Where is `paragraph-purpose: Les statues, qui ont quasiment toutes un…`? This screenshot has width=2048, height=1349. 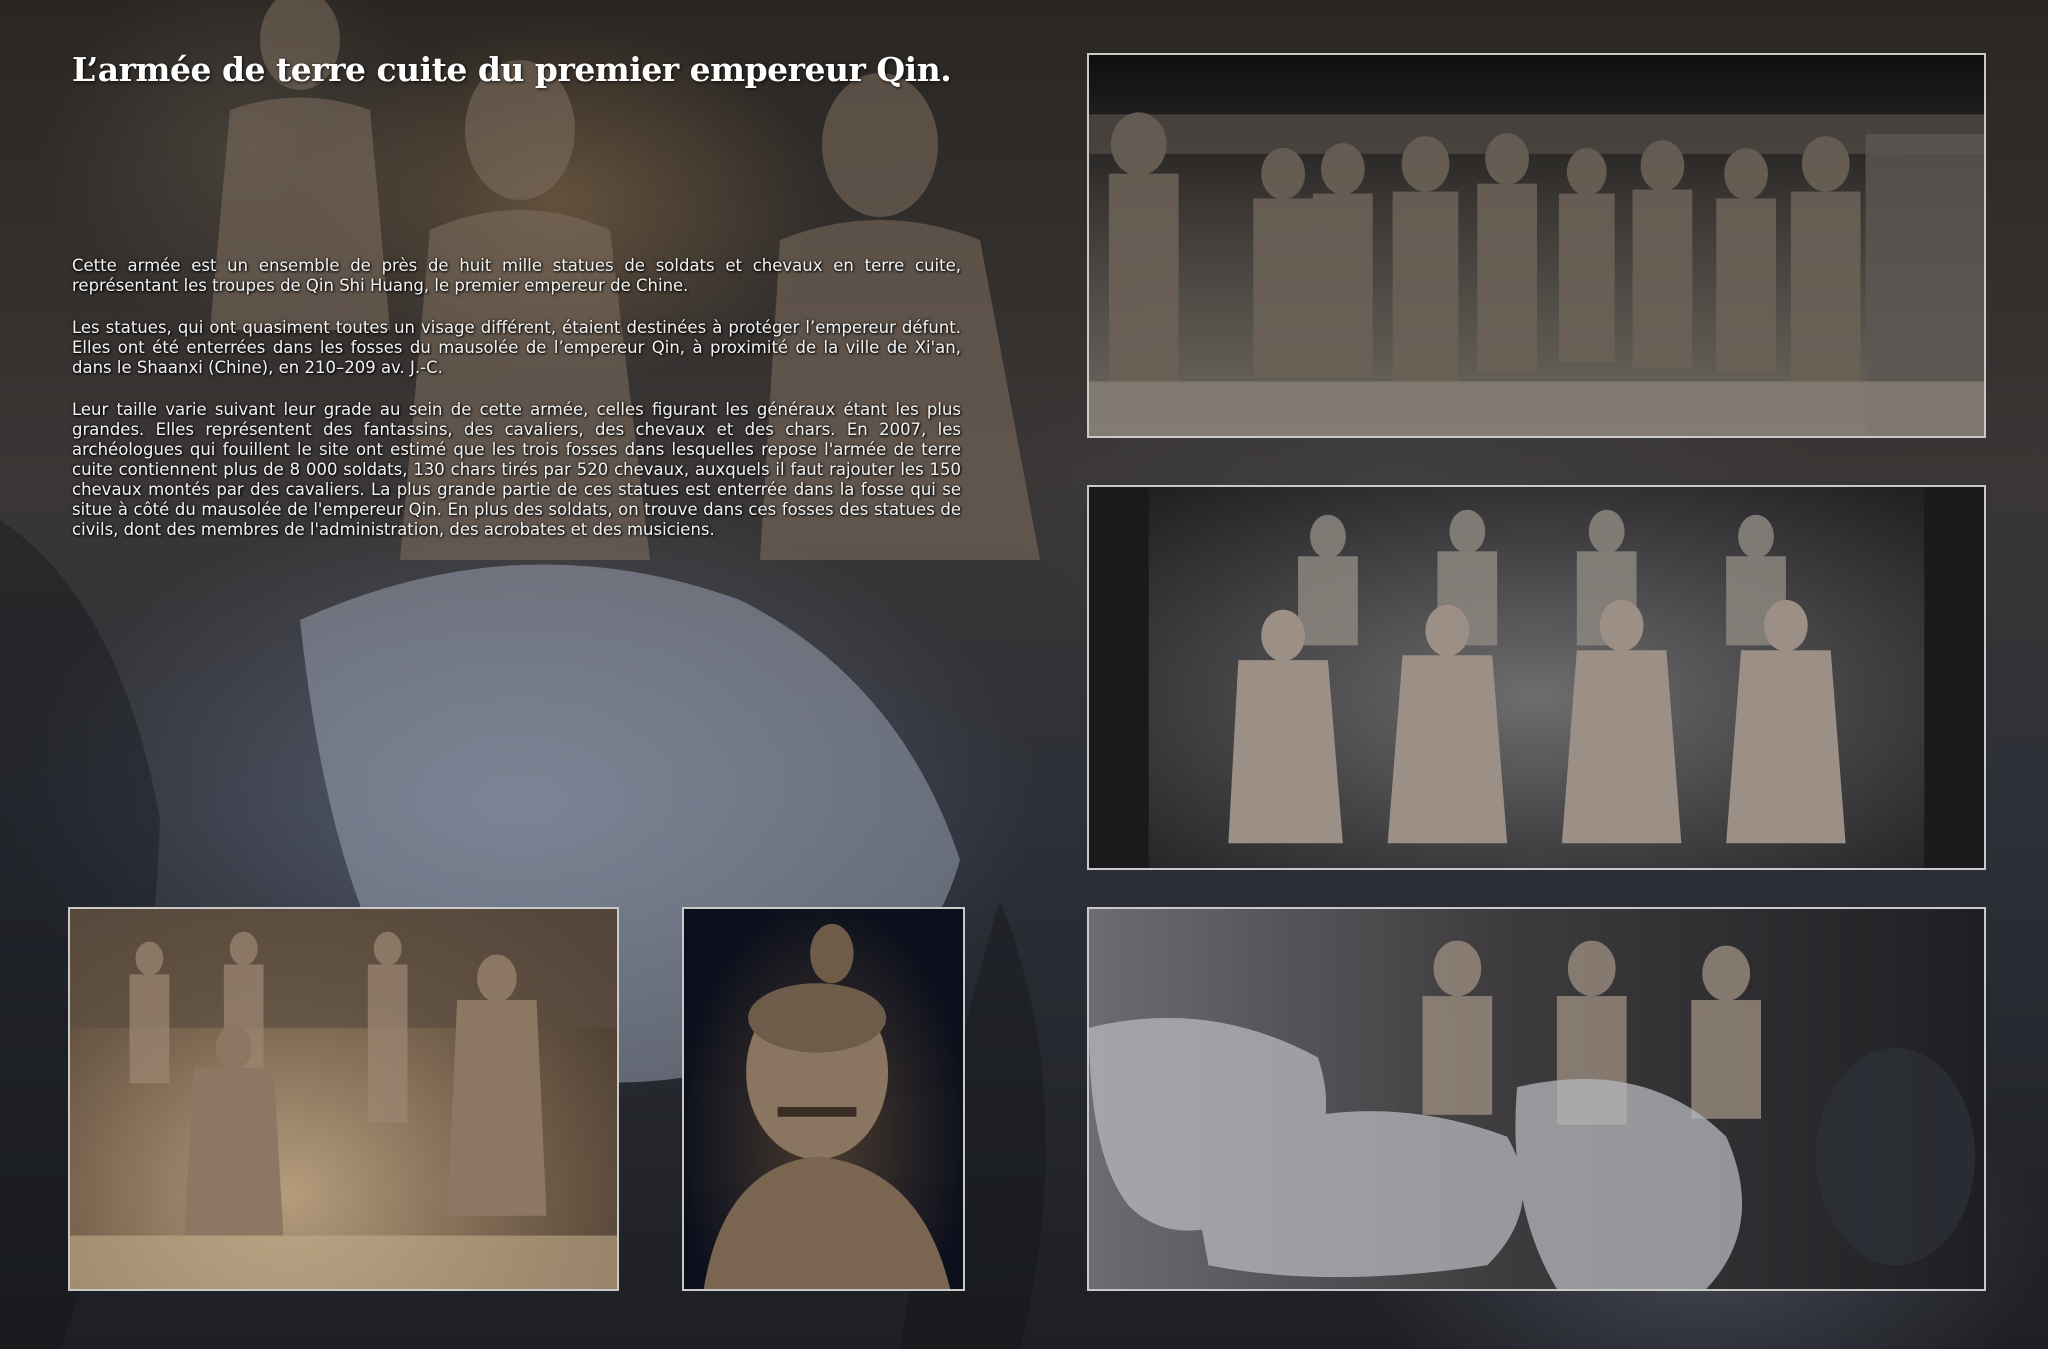
paragraph-purpose: Les statues, qui ont quasiment toutes un… is located at coordinates (516, 347).